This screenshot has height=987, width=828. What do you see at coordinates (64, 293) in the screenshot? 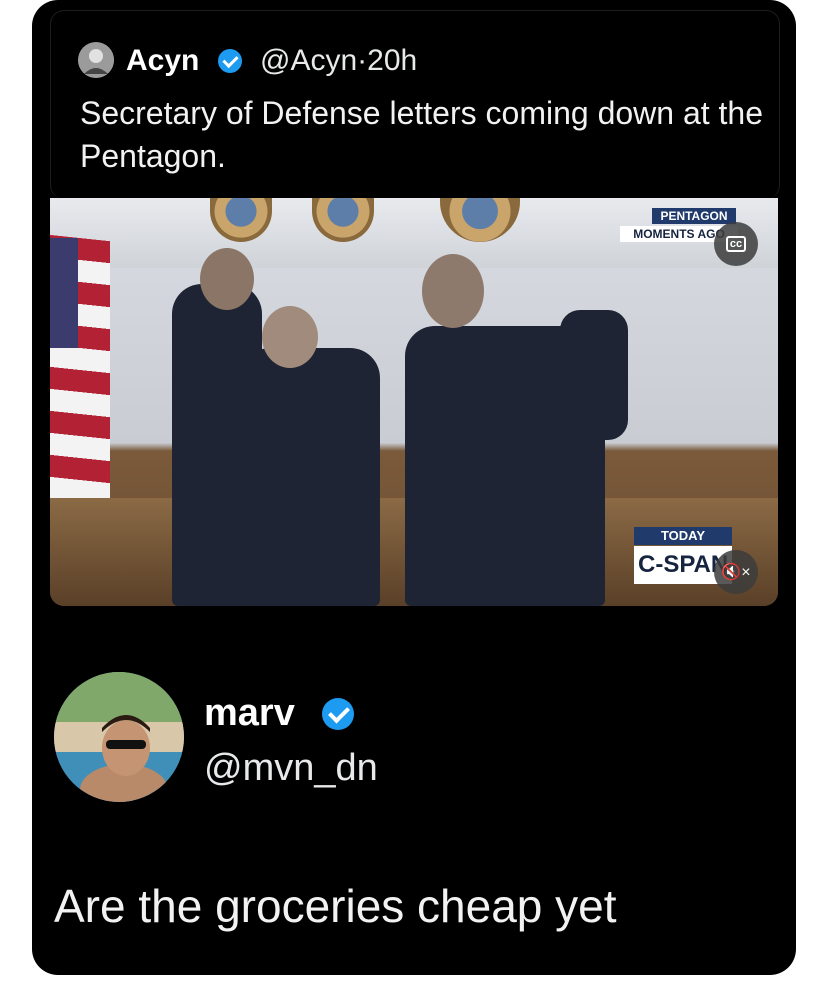
I see `flag-canton` at bounding box center [64, 293].